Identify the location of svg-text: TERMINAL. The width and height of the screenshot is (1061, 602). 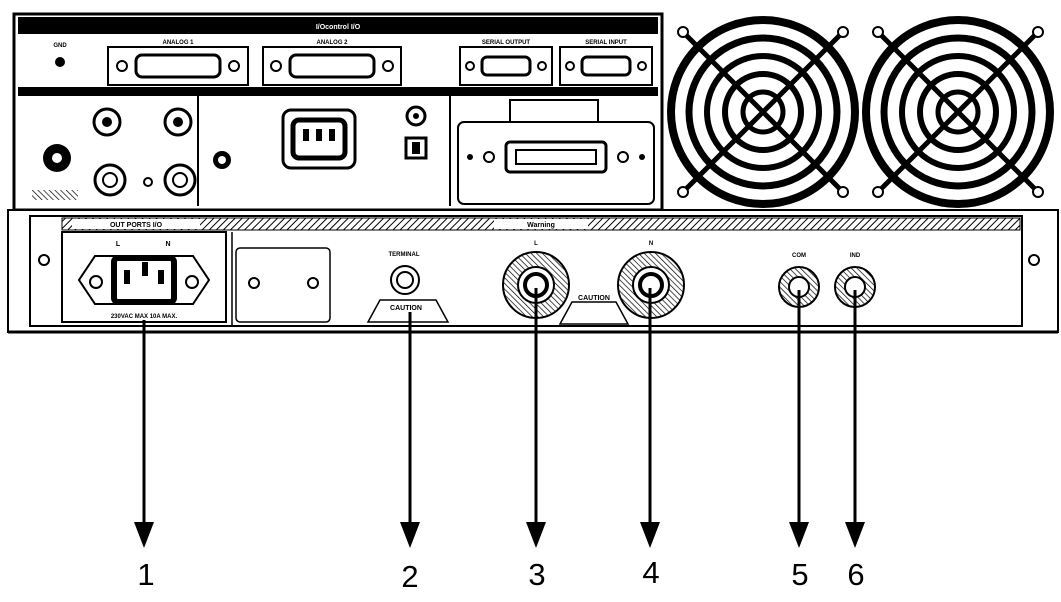
(404, 255).